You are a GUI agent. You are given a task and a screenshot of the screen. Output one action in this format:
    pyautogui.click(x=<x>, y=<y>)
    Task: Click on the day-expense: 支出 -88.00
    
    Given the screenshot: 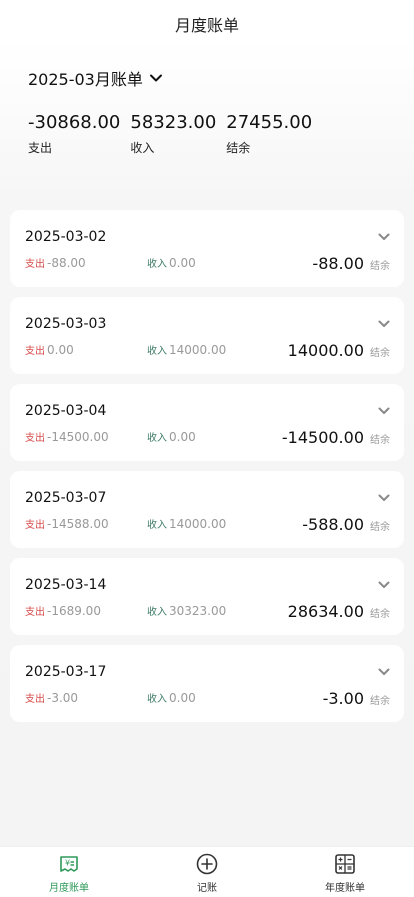 What is the action you would take?
    pyautogui.click(x=55, y=262)
    